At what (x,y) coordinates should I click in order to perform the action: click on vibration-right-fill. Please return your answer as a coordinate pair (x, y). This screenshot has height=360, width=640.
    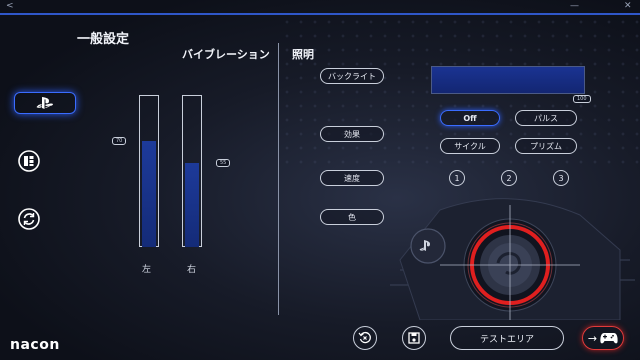
    Looking at the image, I should click on (192, 205).